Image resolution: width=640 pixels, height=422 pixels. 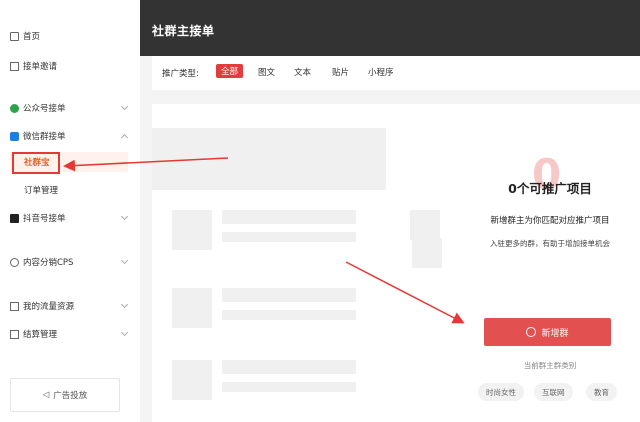 What do you see at coordinates (14, 262) in the screenshot?
I see `share-icon` at bounding box center [14, 262].